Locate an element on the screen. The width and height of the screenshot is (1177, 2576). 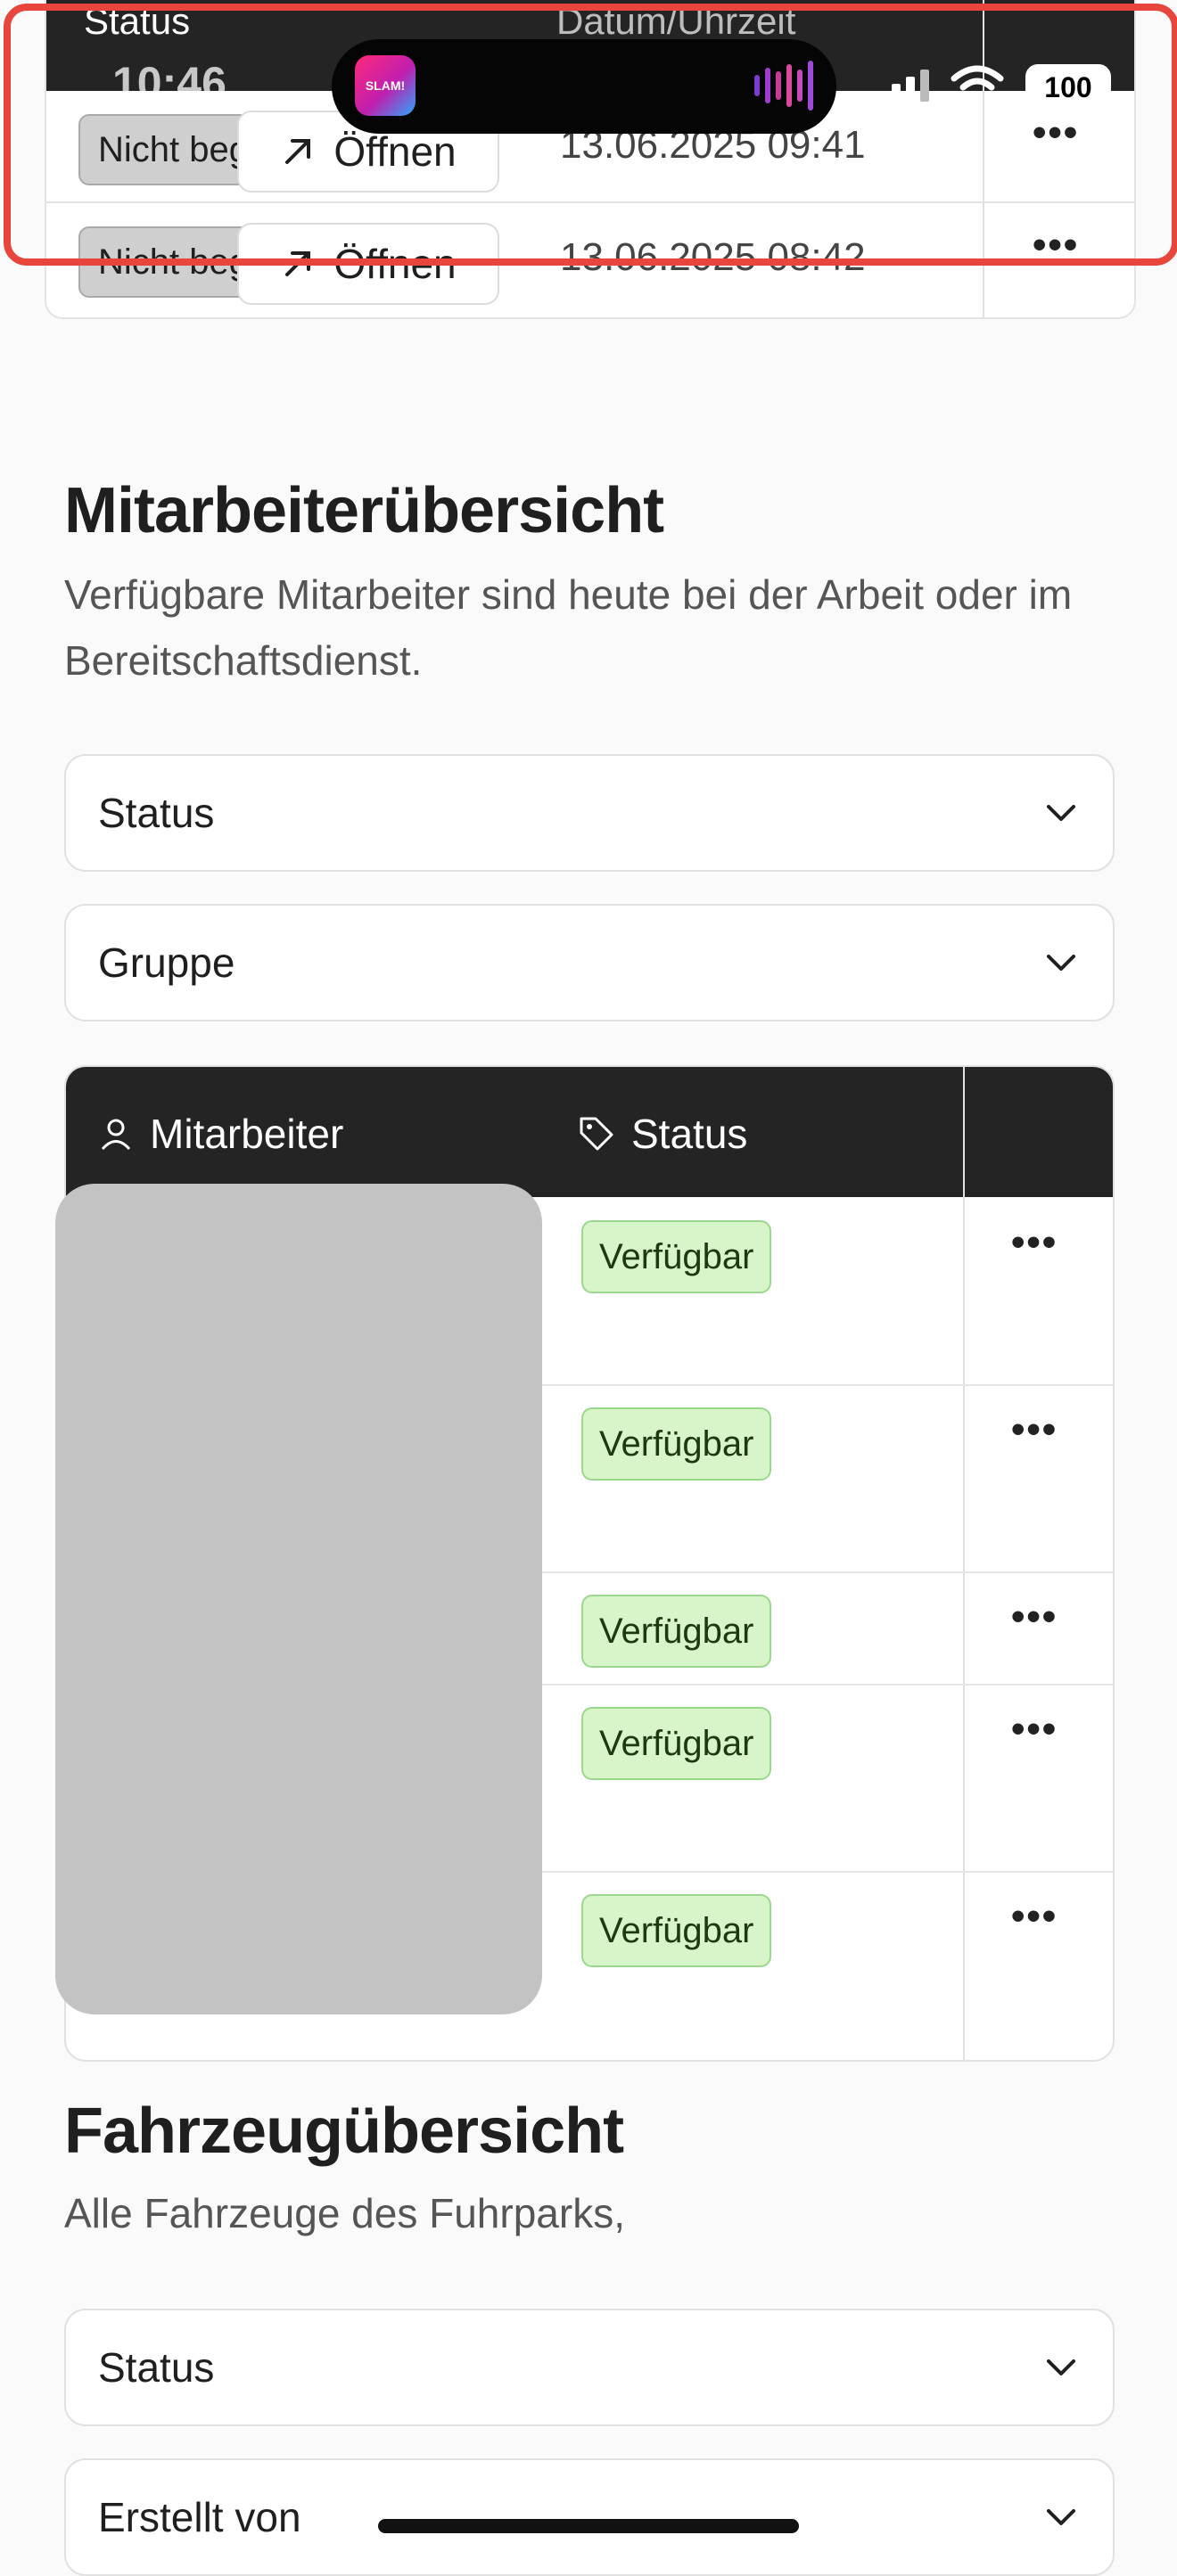
status-filter-label: Status is located at coordinates (156, 813).